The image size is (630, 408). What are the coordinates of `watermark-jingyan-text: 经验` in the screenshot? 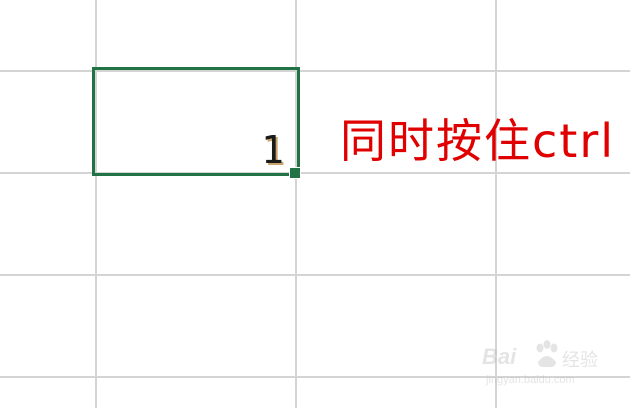 It's located at (580, 360).